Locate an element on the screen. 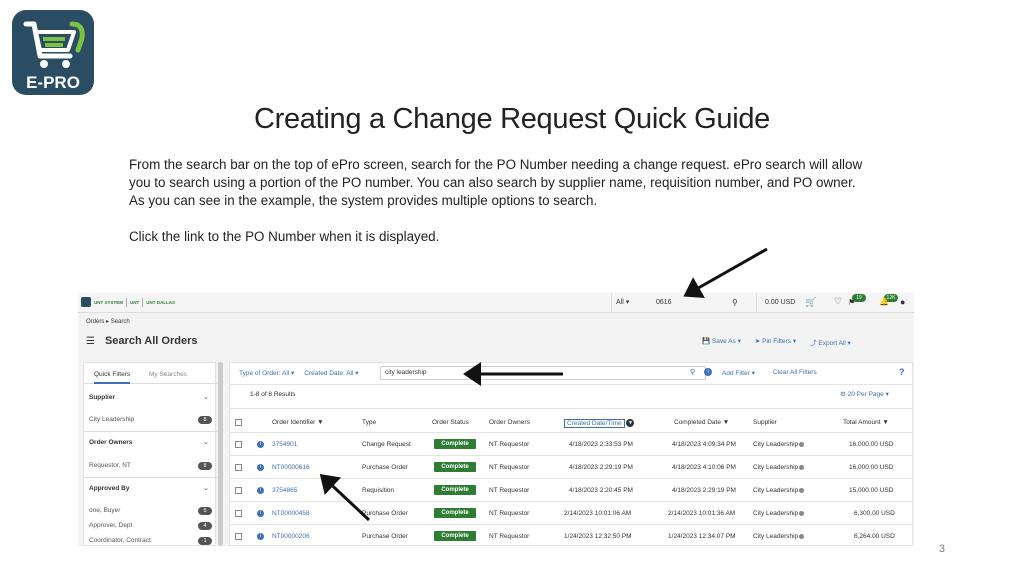 The width and height of the screenshot is (1024, 576). help-icon: ? is located at coordinates (902, 372).